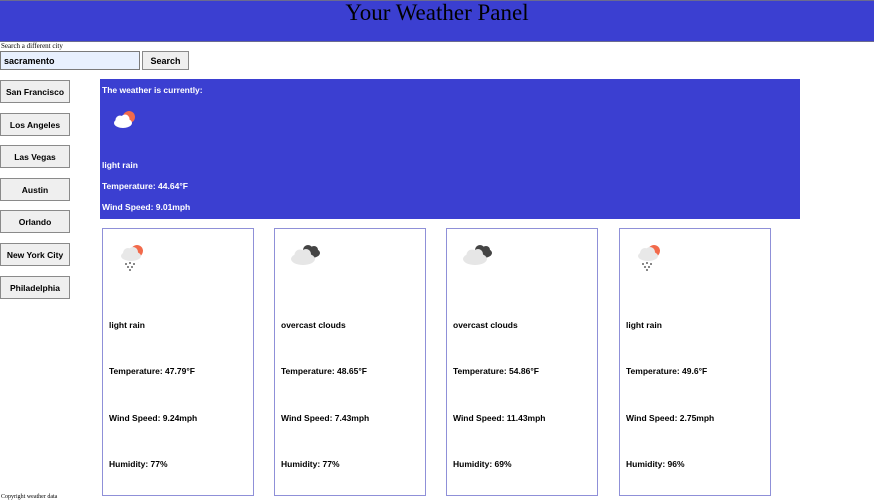 The width and height of the screenshot is (874, 500). I want to click on forecast-humidity: Humidity: 69%, so click(482, 464).